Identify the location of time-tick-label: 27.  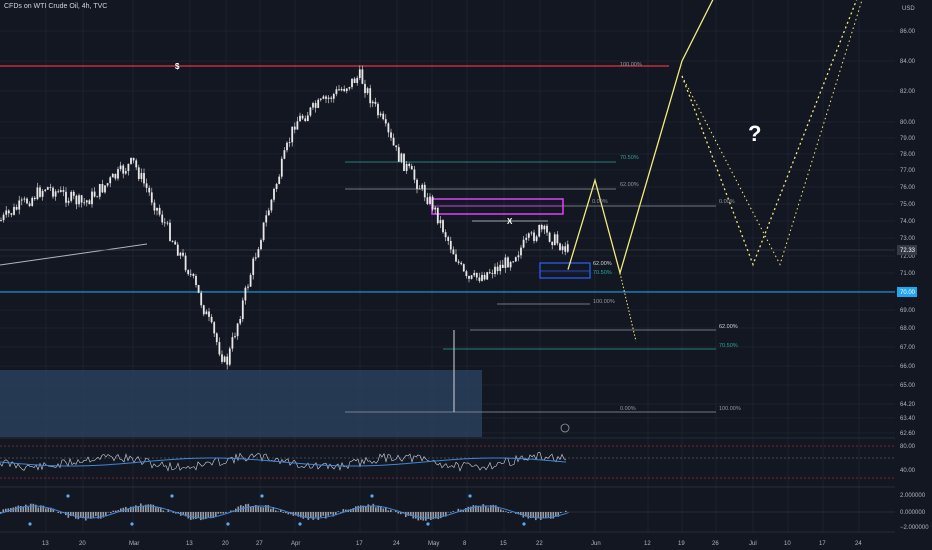
(259, 544).